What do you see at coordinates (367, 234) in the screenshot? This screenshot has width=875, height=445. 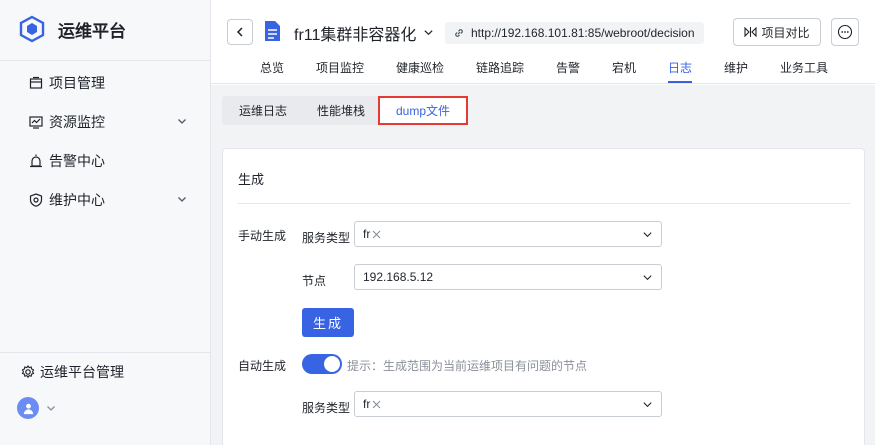 I see `service-tag-label: fr` at bounding box center [367, 234].